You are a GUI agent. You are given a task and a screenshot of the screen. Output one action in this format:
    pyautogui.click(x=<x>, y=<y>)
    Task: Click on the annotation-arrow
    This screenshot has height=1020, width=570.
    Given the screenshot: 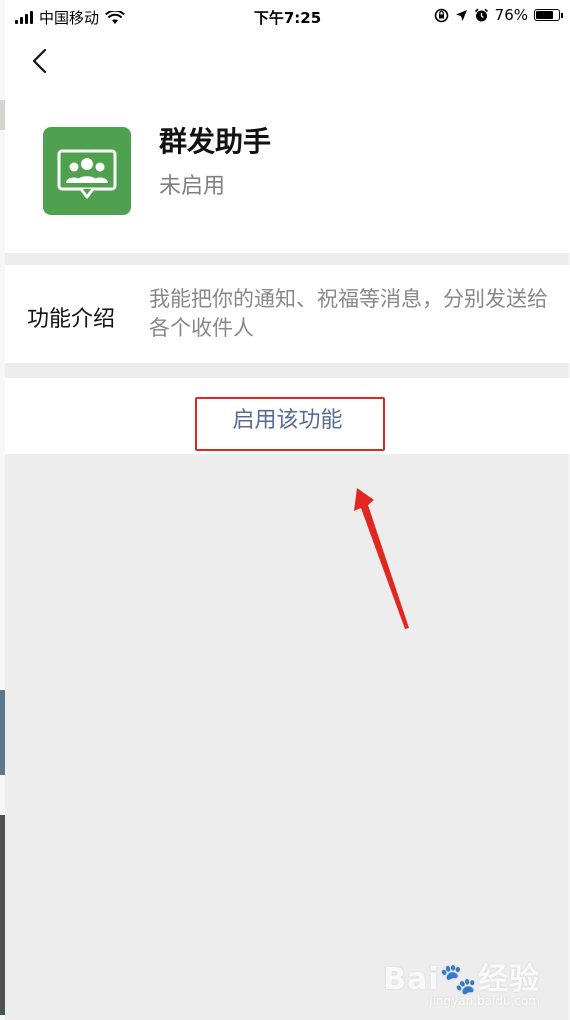 What is the action you would take?
    pyautogui.click(x=381, y=558)
    